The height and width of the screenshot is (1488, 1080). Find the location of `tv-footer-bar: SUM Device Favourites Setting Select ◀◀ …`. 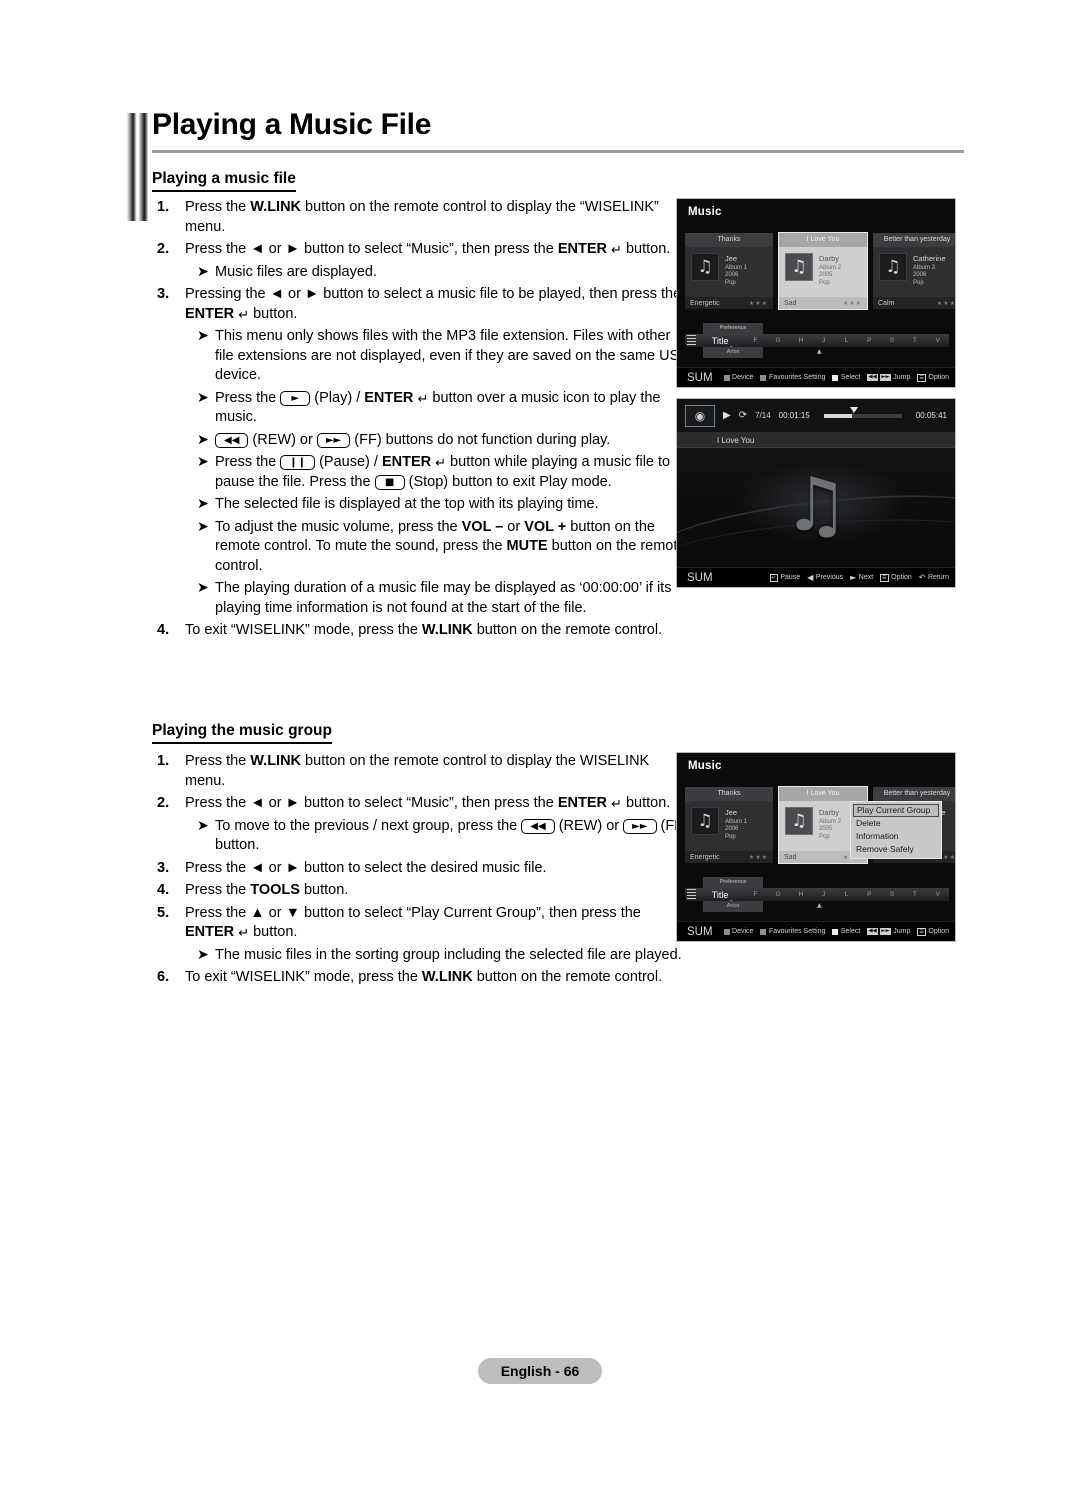

tv-footer-bar: SUM Device Favourites Setting Select ◀◀ … is located at coordinates (816, 931).